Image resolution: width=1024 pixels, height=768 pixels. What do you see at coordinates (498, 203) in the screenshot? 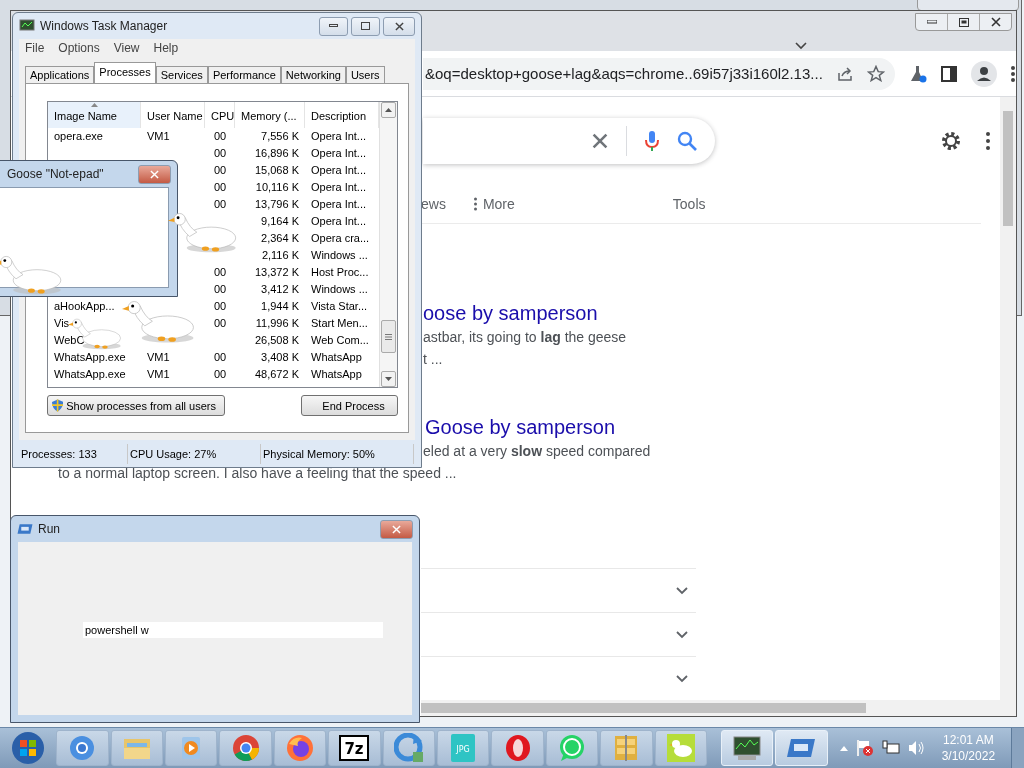
I see `more-link: More` at bounding box center [498, 203].